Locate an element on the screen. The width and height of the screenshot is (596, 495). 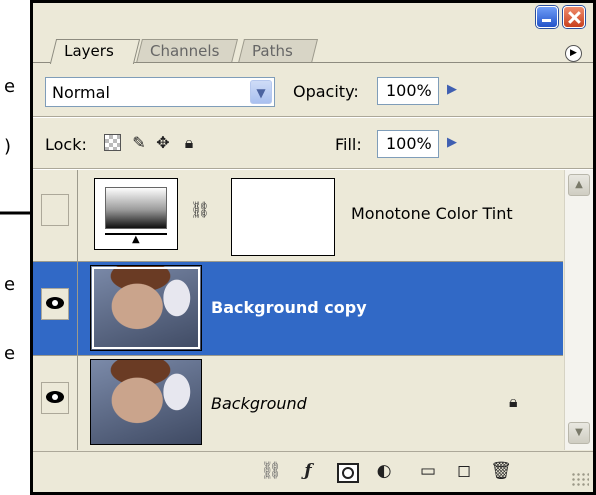
layer-name: Monotone Color Tint is located at coordinates (432, 213).